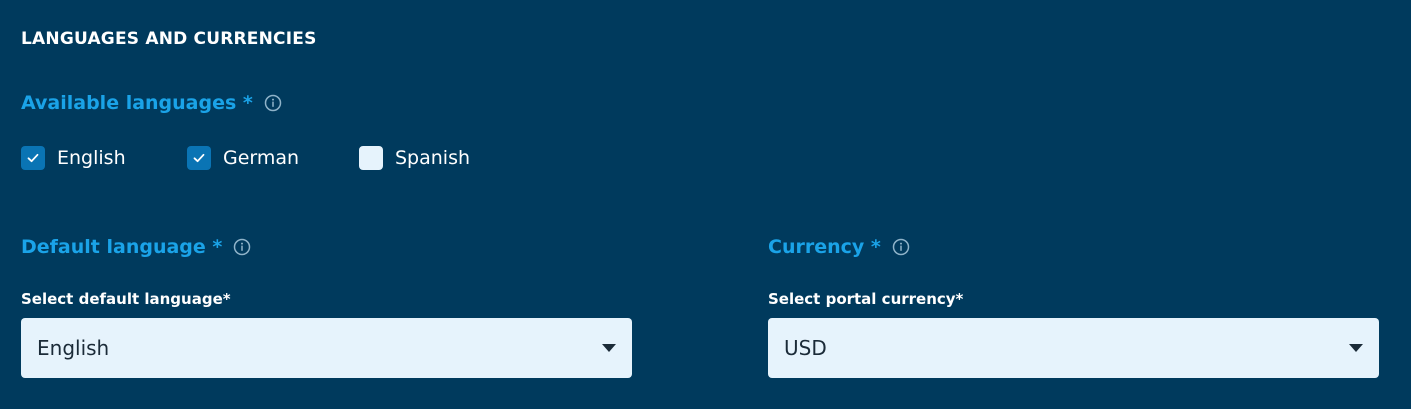  Describe the element at coordinates (805, 348) in the screenshot. I see `currency-value: USD` at that location.